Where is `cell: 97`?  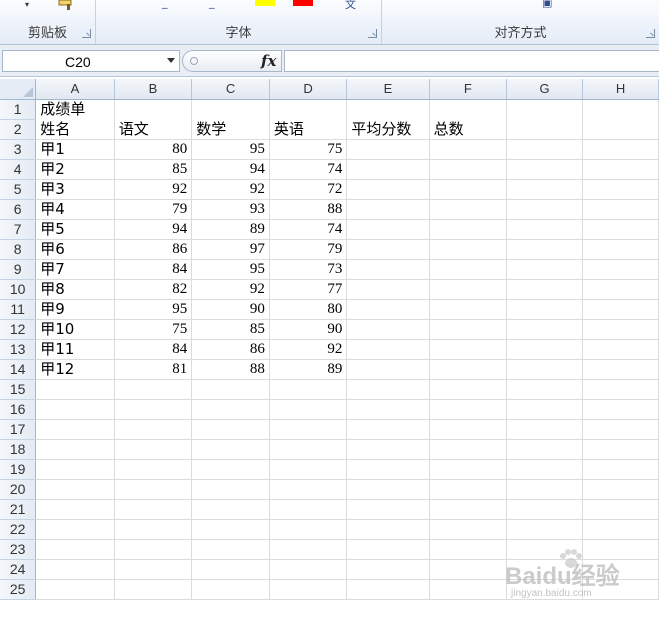 cell: 97 is located at coordinates (230, 249).